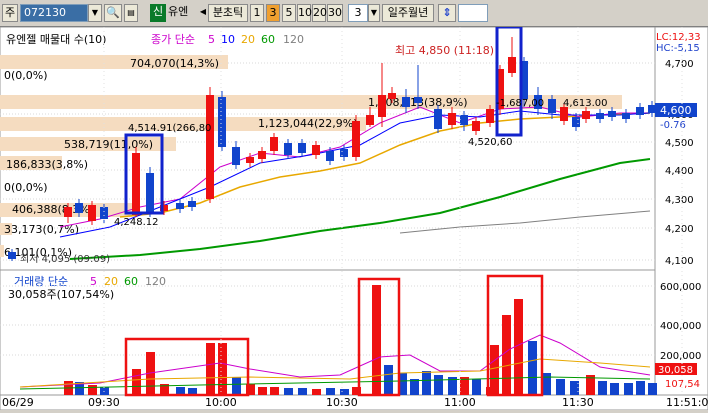 Image resolution: width=708 pixels, height=413 pixels. Describe the element at coordinates (444, 50) in the screenshot. I see `high-price-label: 최고 4,850 (11:18)` at that location.